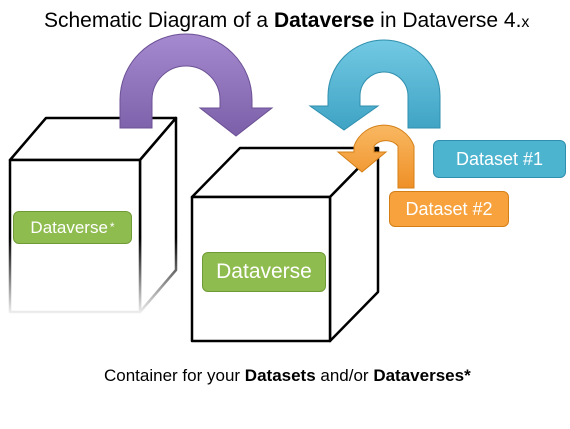 This screenshot has height=429, width=570. Describe the element at coordinates (174, 375) in the screenshot. I see `caption-prefix: Container for your` at that location.